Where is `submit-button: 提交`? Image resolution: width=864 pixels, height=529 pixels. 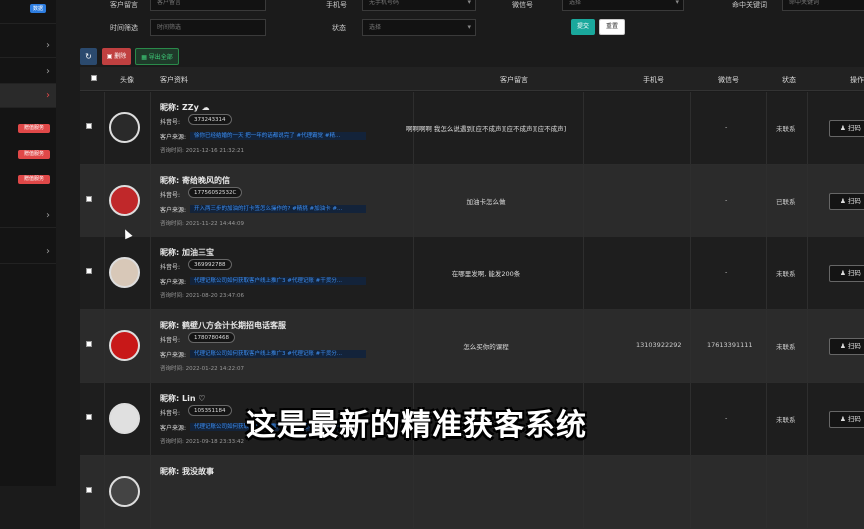 submit-button: 提交 is located at coordinates (583, 27).